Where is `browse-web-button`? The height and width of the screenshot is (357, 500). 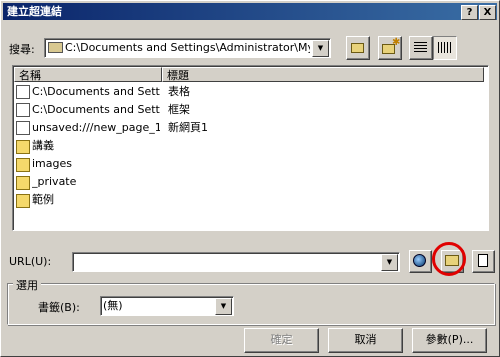
browse-web-button is located at coordinates (420, 261).